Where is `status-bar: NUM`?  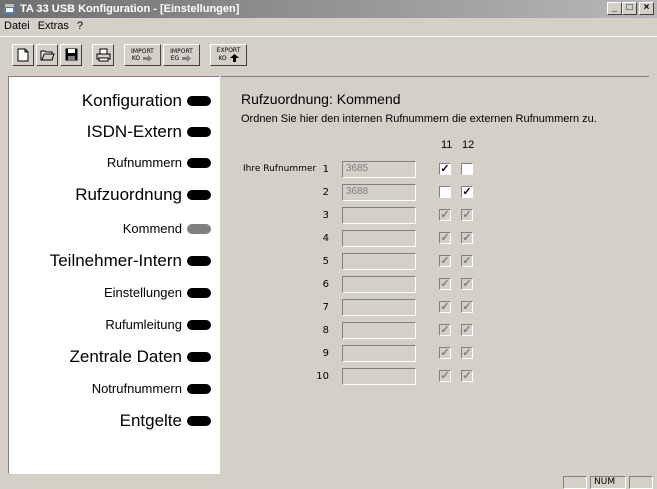
status-bar: NUM is located at coordinates (328, 482).